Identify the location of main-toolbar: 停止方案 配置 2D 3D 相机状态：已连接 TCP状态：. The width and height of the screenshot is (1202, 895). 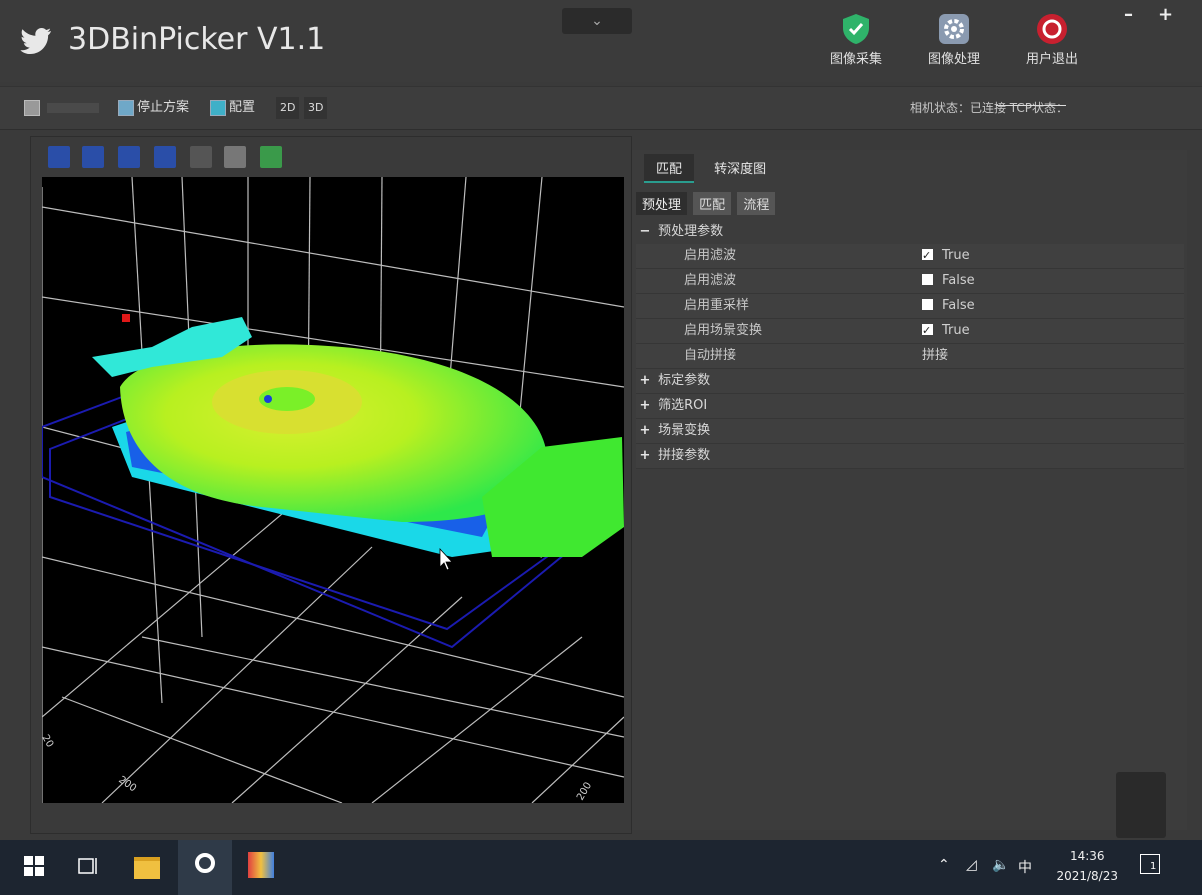
(601, 108).